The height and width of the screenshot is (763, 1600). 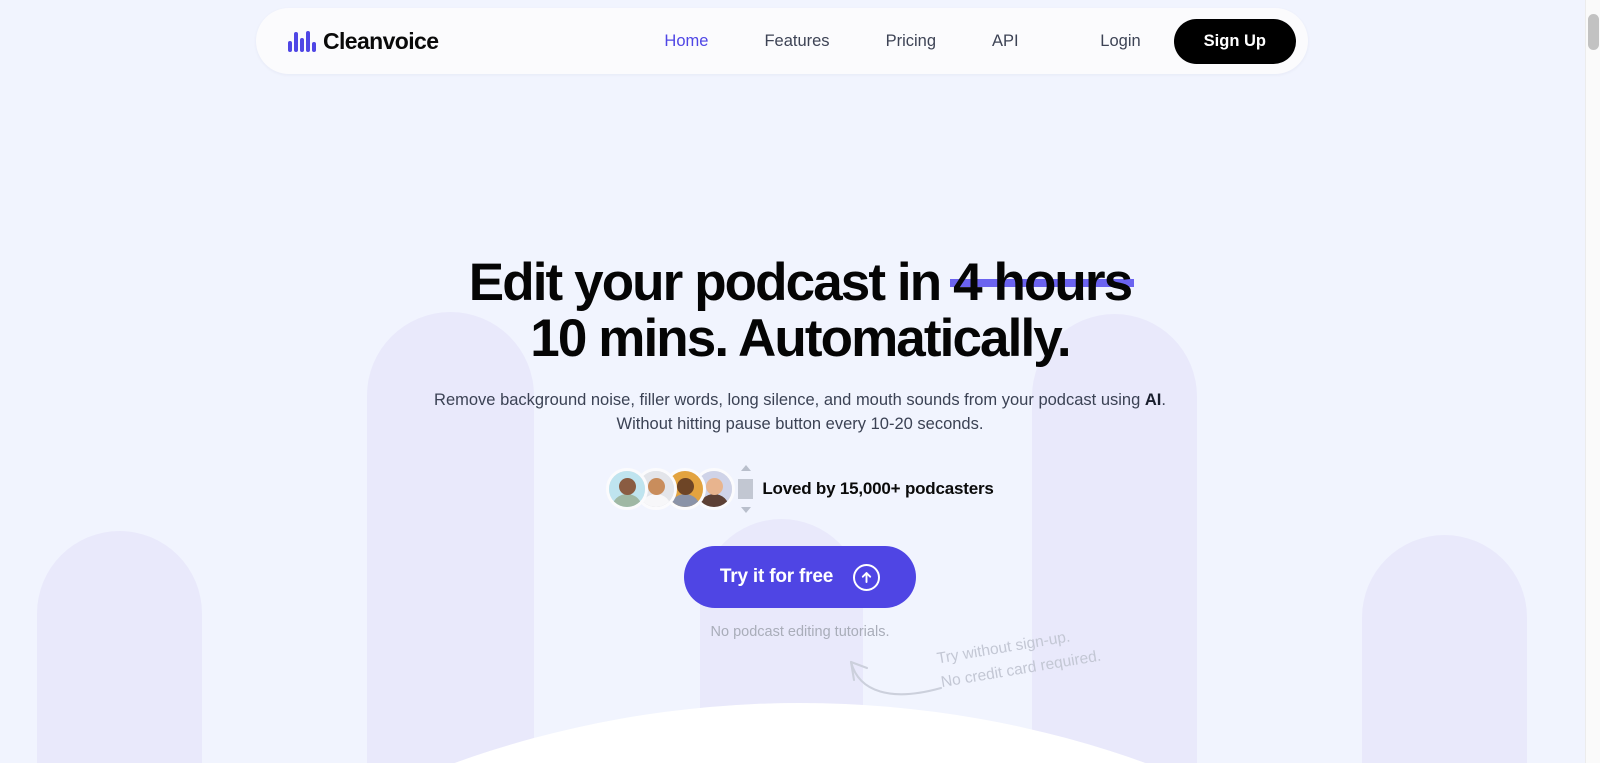 What do you see at coordinates (867, 577) in the screenshot?
I see `arrow-up-circle-icon` at bounding box center [867, 577].